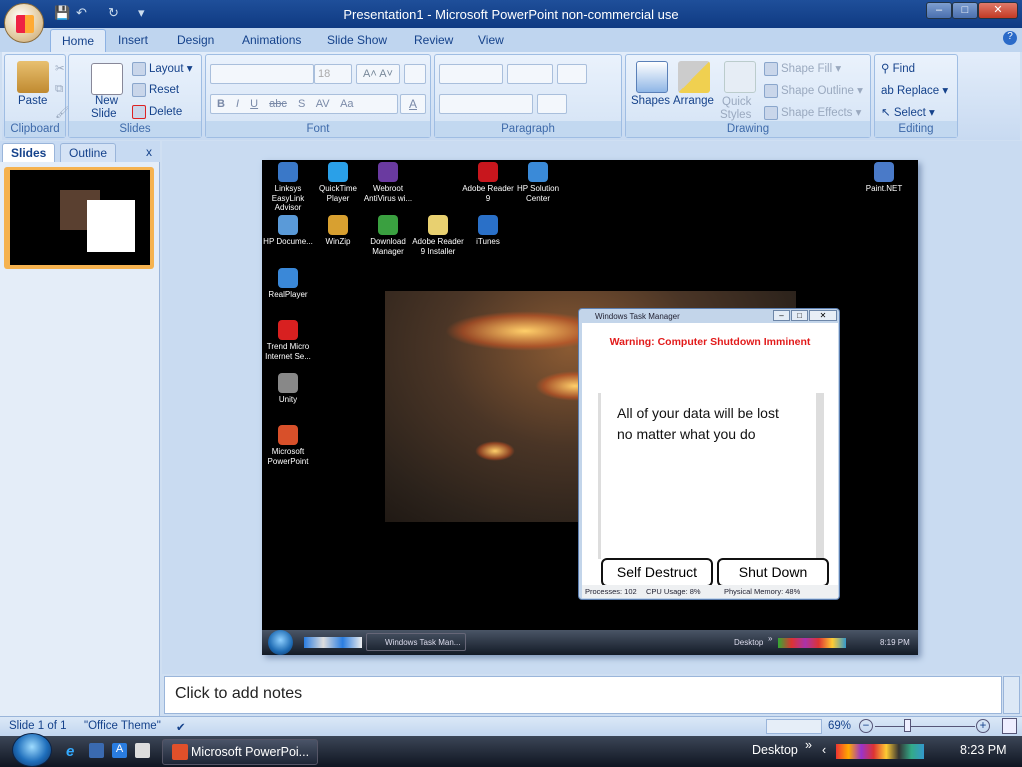 Image resolution: width=1022 pixels, height=767 pixels. Describe the element at coordinates (812, 112) in the screenshot. I see `shape-effects-button: Shape Effects ▾` at that location.